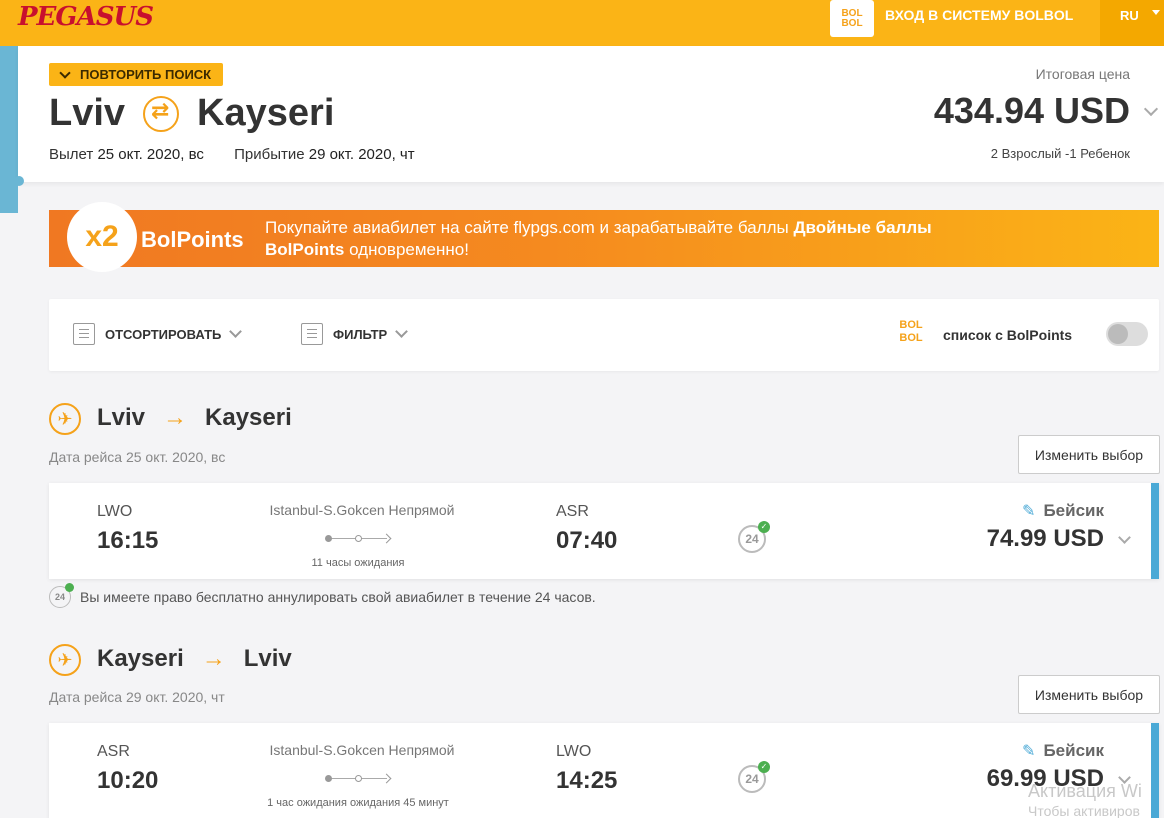 This screenshot has width=1164, height=818. Describe the element at coordinates (191, 113) in the screenshot. I see `route-title: Lviv Kayseri` at that location.